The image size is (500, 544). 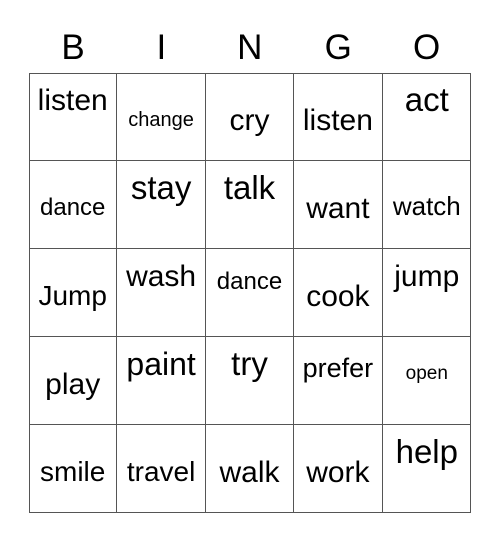 I want to click on bingo-cell: want, so click(x=338, y=205).